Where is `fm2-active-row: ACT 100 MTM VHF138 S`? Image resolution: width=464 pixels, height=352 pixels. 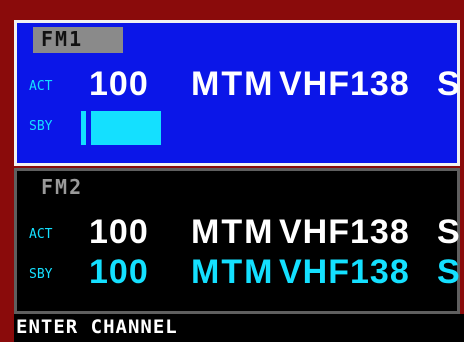
fm2-active-row: ACT 100 MTM VHF138 S is located at coordinates (238, 234).